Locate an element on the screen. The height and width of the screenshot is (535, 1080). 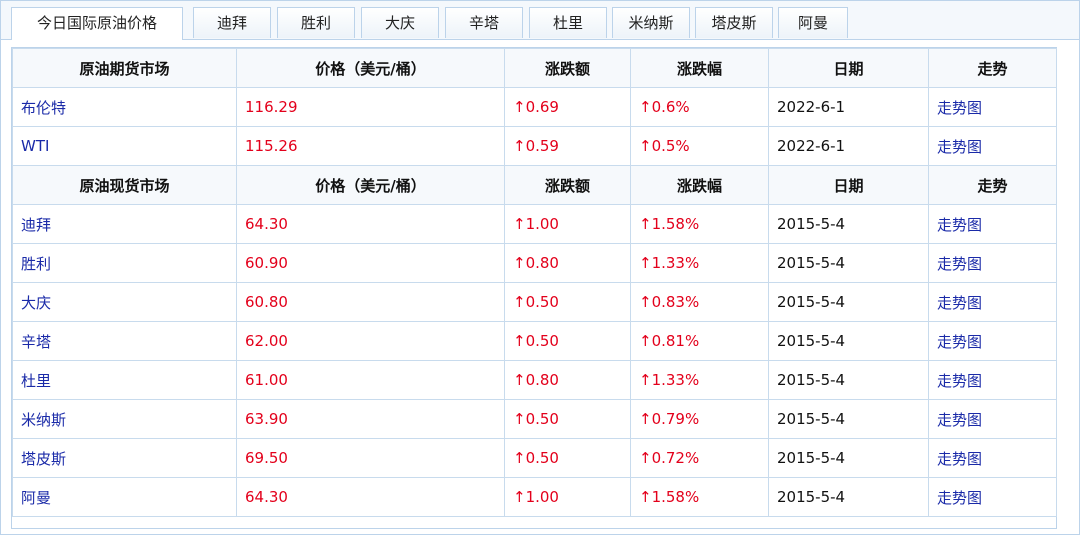
change-cell: ↑0.59 is located at coordinates (567, 146).